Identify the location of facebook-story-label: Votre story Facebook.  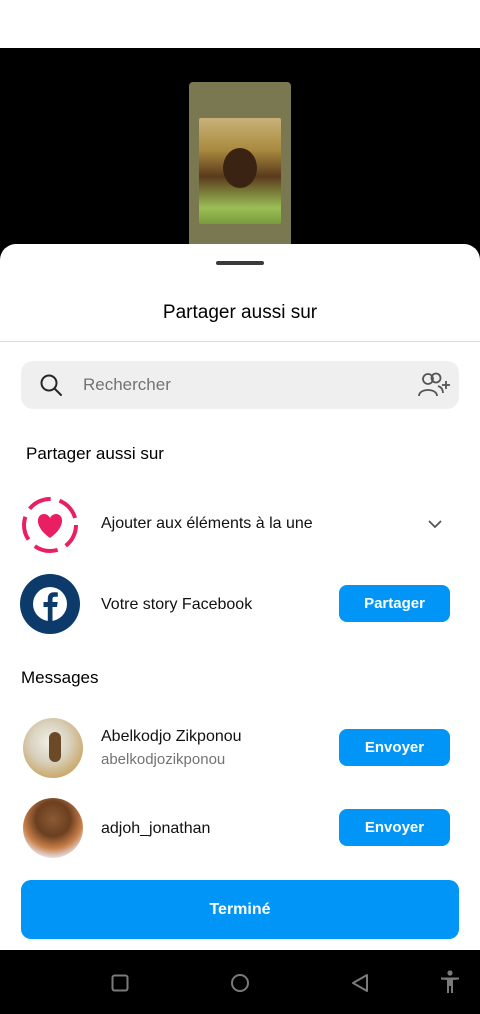
(177, 604).